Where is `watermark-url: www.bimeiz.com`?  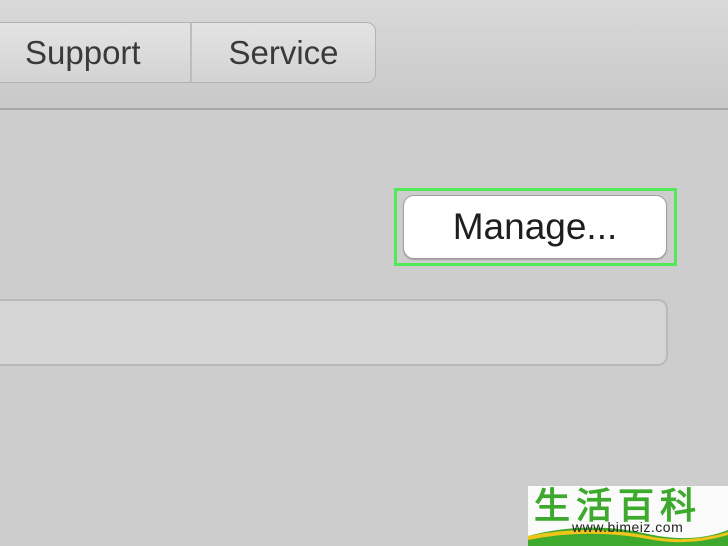 watermark-url: www.bimeiz.com is located at coordinates (628, 527).